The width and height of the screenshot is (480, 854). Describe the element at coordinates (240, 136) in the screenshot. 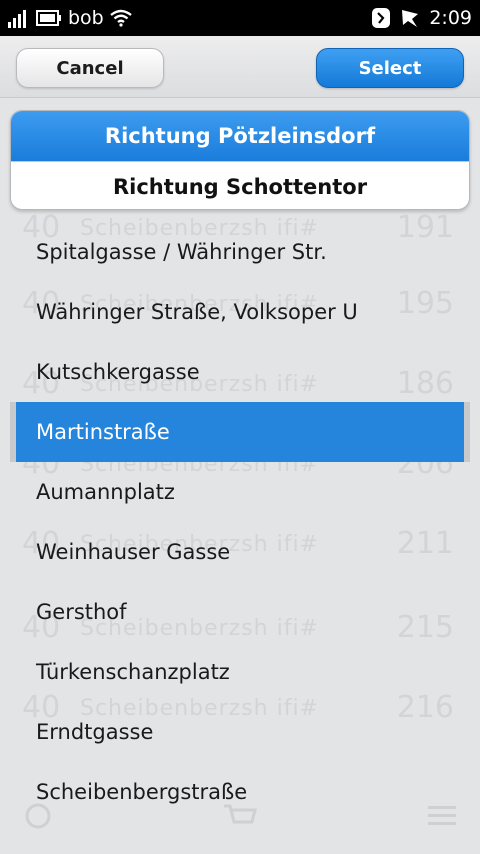

I see `direction-option-poetzleinsdorf: Richtung Pötzleinsdorf` at that location.